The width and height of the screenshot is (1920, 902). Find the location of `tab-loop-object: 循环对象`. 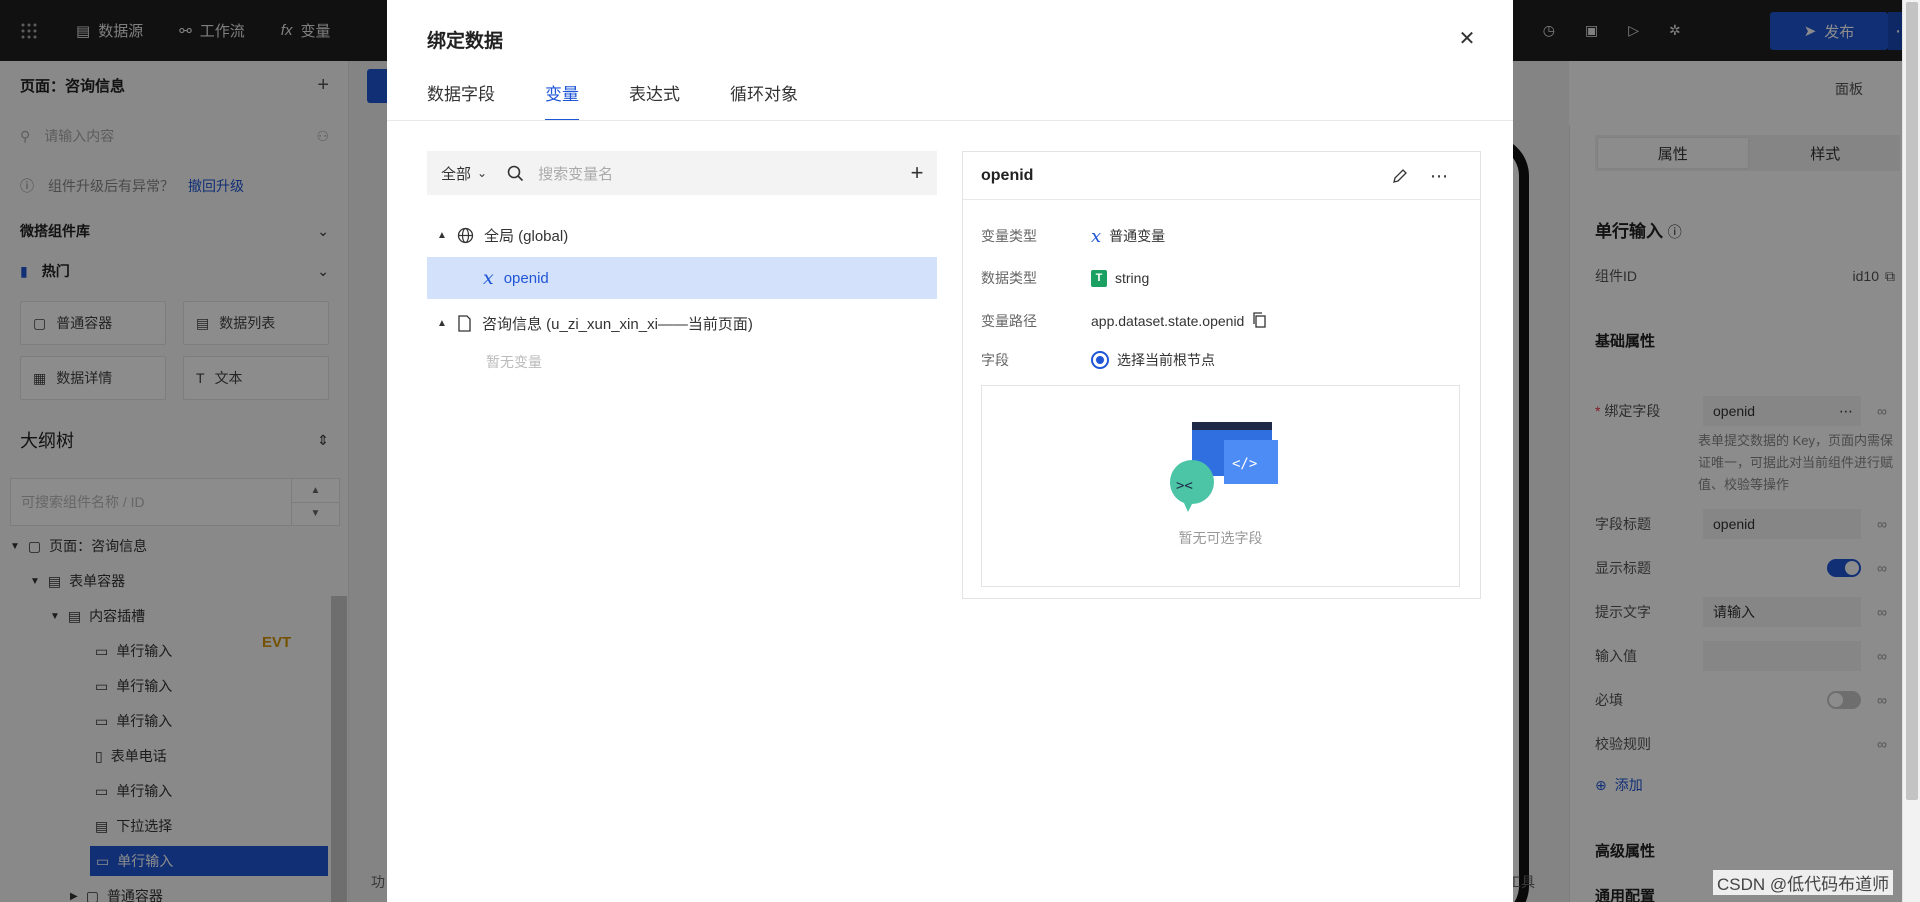

tab-loop-object: 循环对象 is located at coordinates (764, 100).